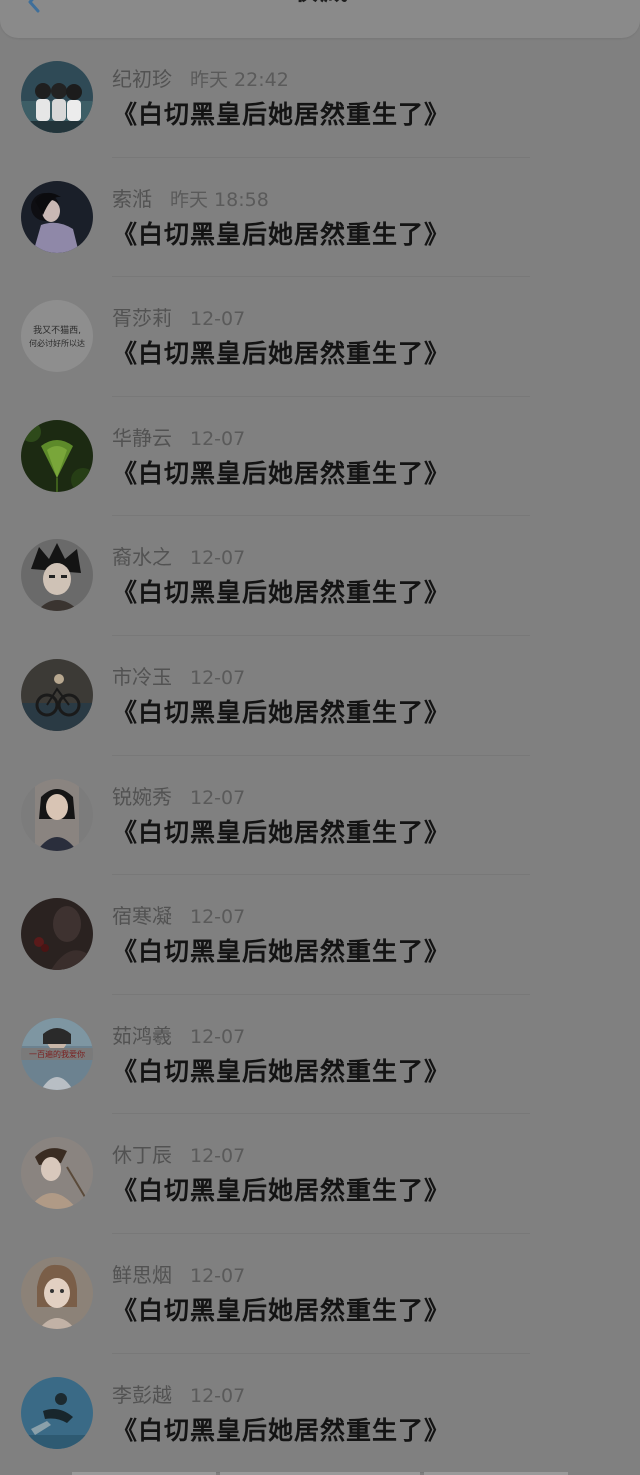 The width and height of the screenshot is (640, 1475). I want to click on avatar-caption: 一百遍的我爱你, so click(57, 1054).